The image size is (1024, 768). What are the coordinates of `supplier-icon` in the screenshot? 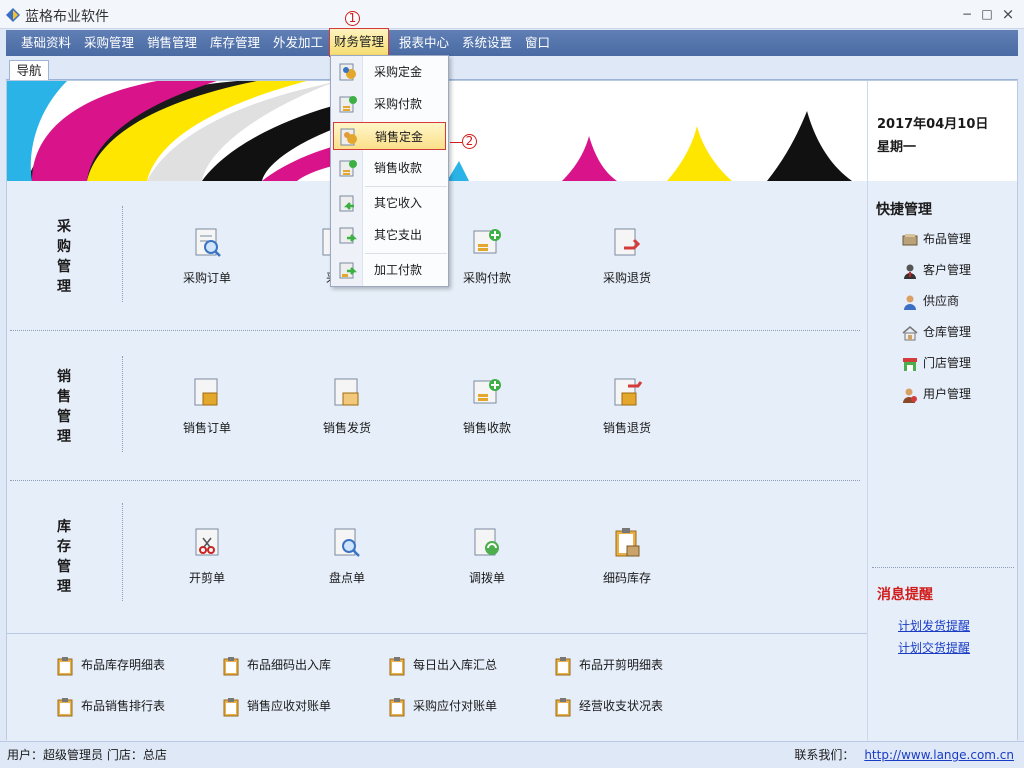 It's located at (910, 302).